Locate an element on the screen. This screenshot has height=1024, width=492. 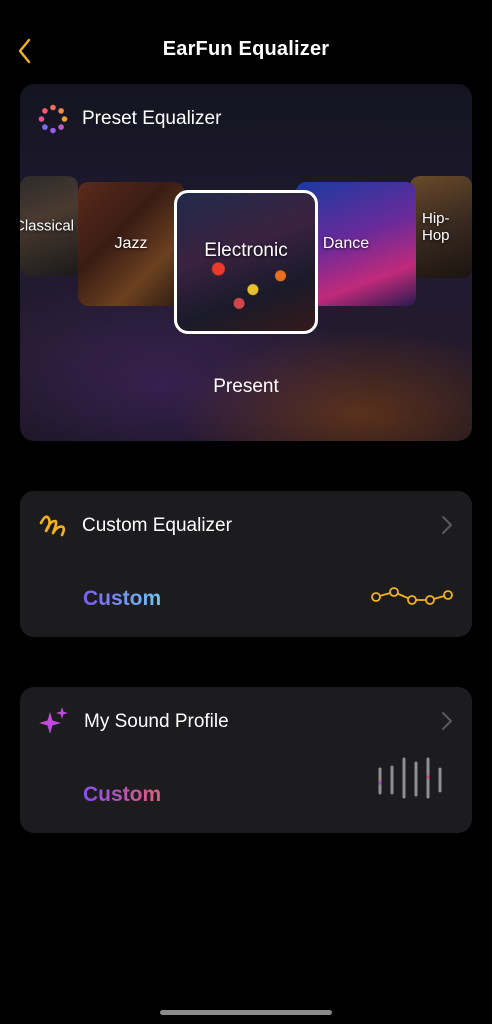
preset-tile-classical: Classical is located at coordinates (49, 226).